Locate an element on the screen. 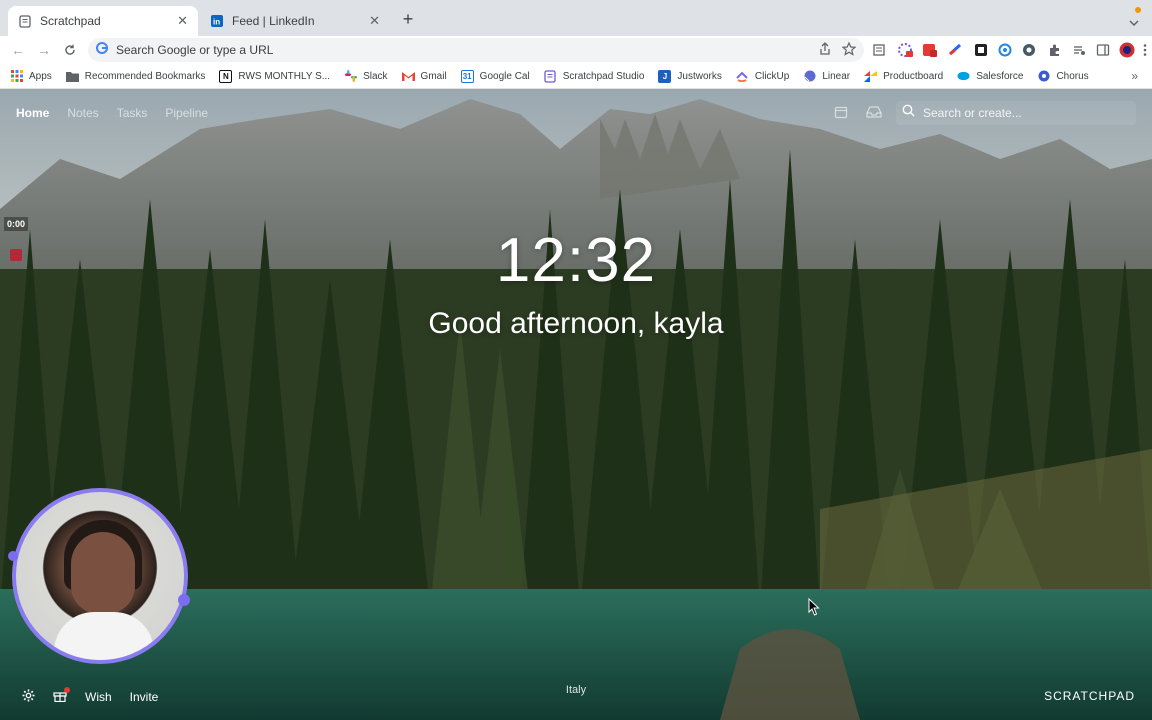 Image resolution: width=1152 pixels, height=720 pixels. svg-text: in is located at coordinates (216, 22).